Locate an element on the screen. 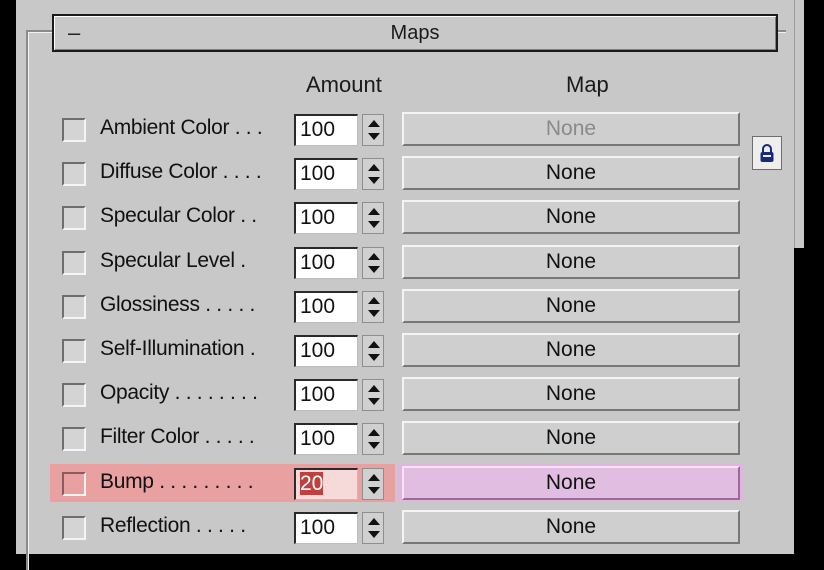 Image resolution: width=824 pixels, height=570 pixels. map-row: Specular Color . . 100 None is located at coordinates (400, 217).